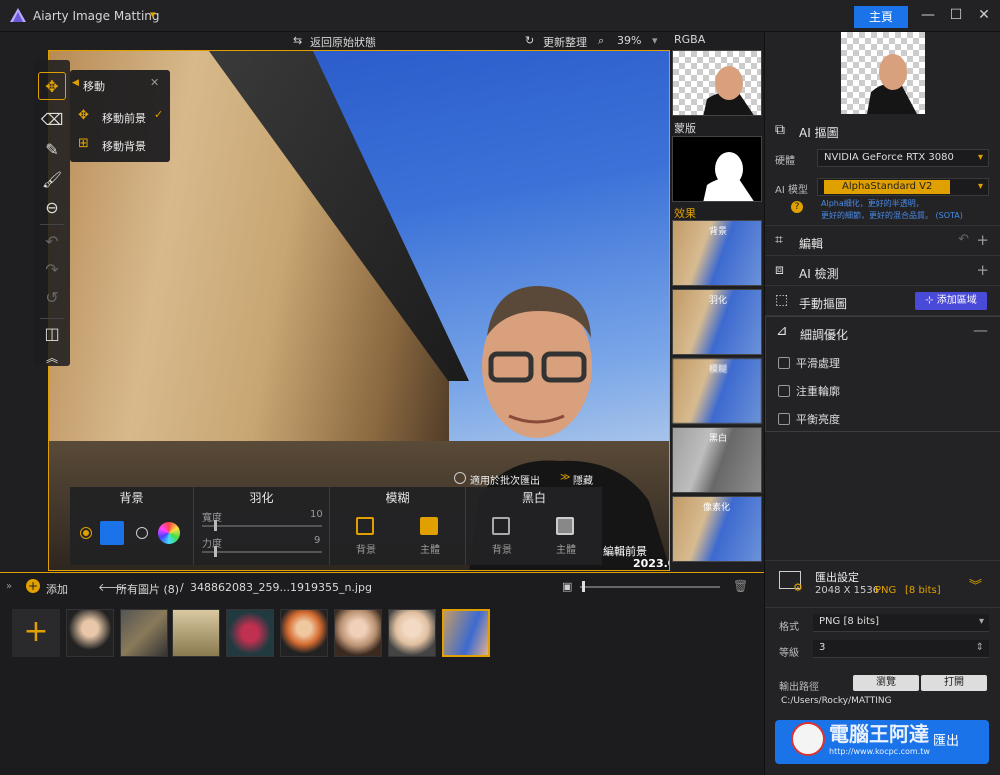  What do you see at coordinates (460, 478) in the screenshot?
I see `apply-batch-radio` at bounding box center [460, 478].